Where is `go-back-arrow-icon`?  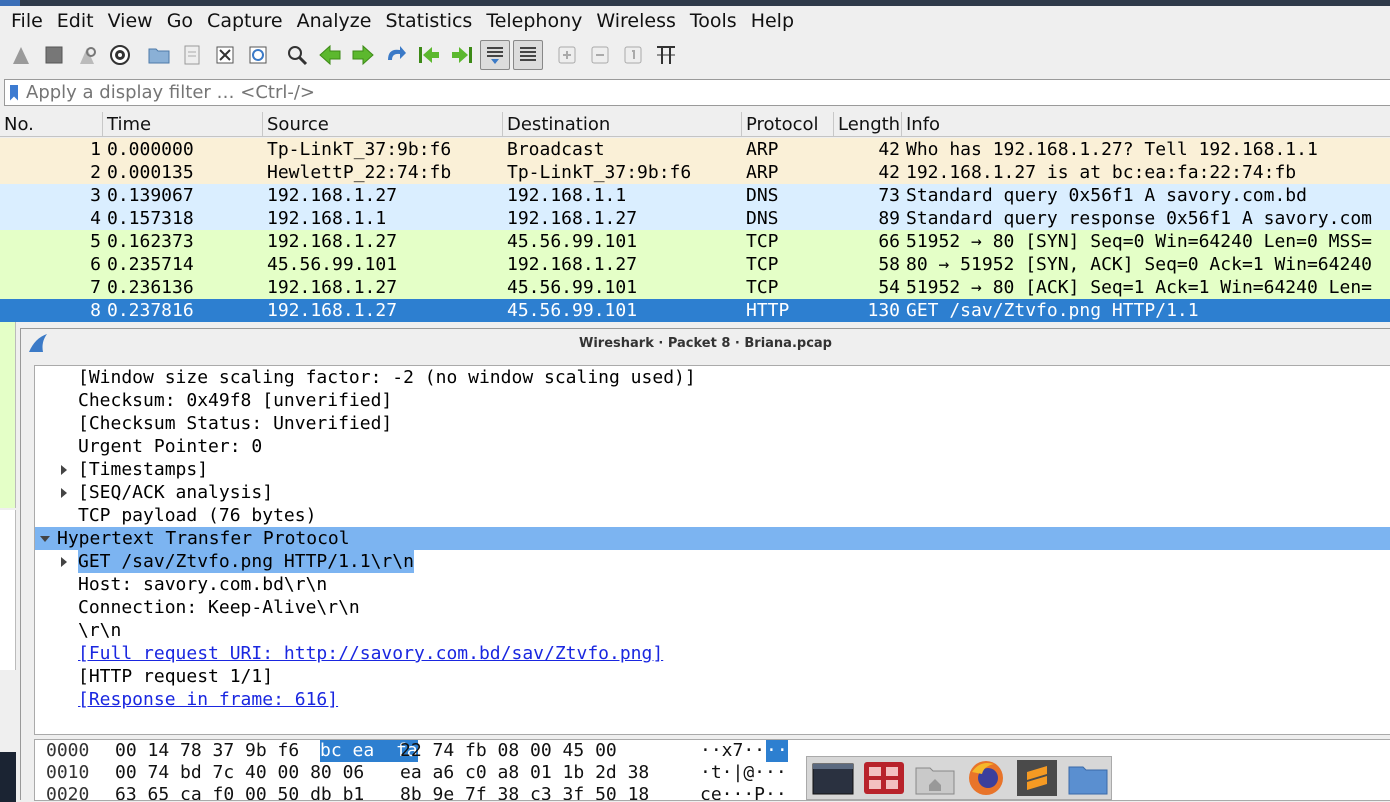
go-back-arrow-icon is located at coordinates (330, 55).